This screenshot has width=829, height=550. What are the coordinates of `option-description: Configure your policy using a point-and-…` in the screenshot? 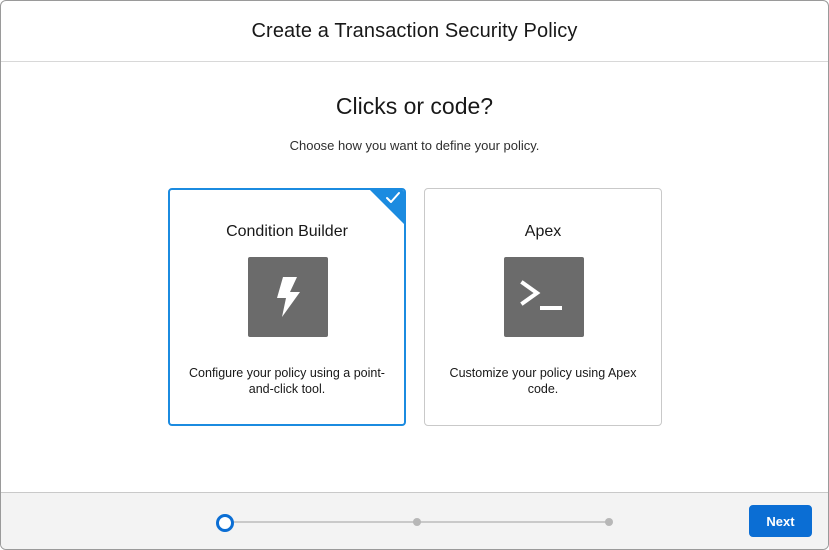 It's located at (287, 381).